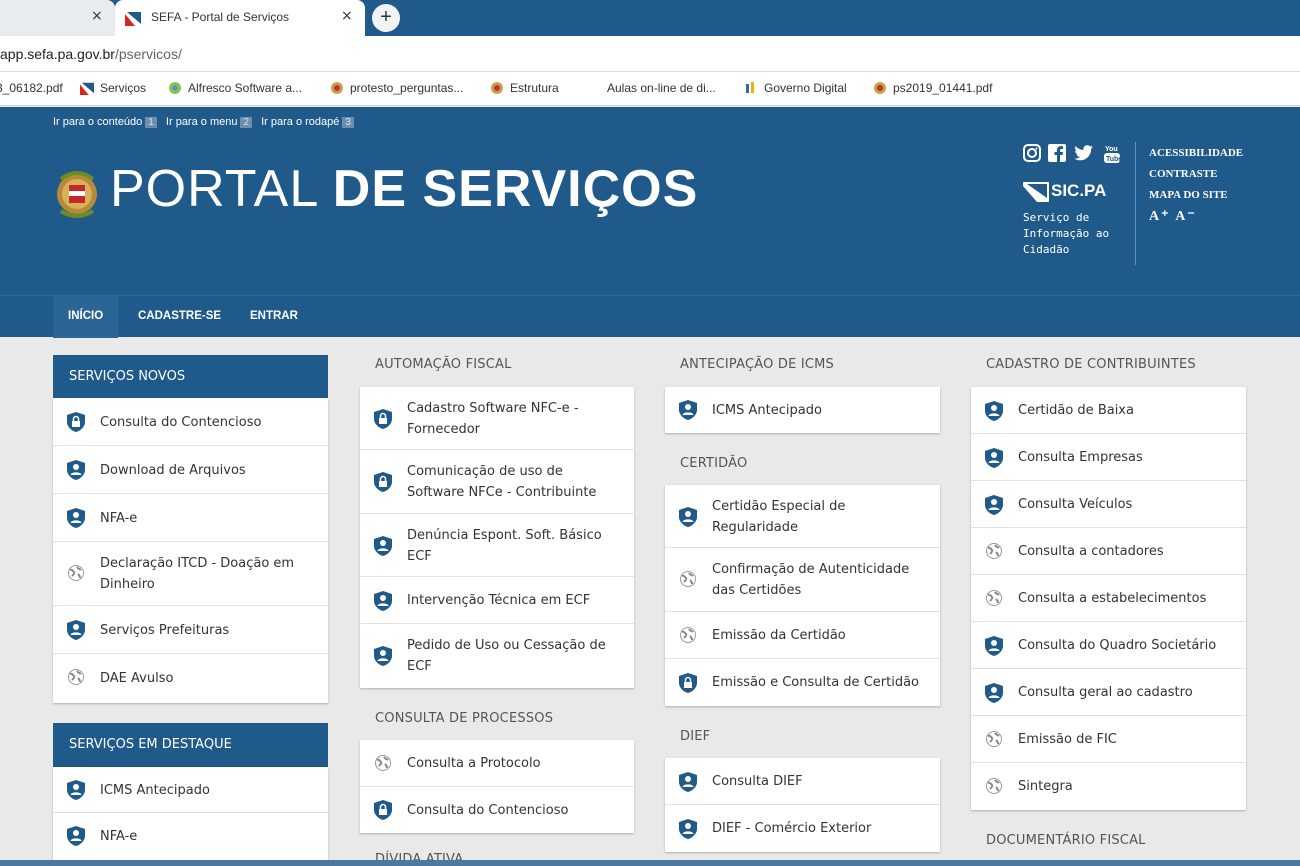  Describe the element at coordinates (802, 781) in the screenshot. I see `service-link: Consulta DIEF` at that location.